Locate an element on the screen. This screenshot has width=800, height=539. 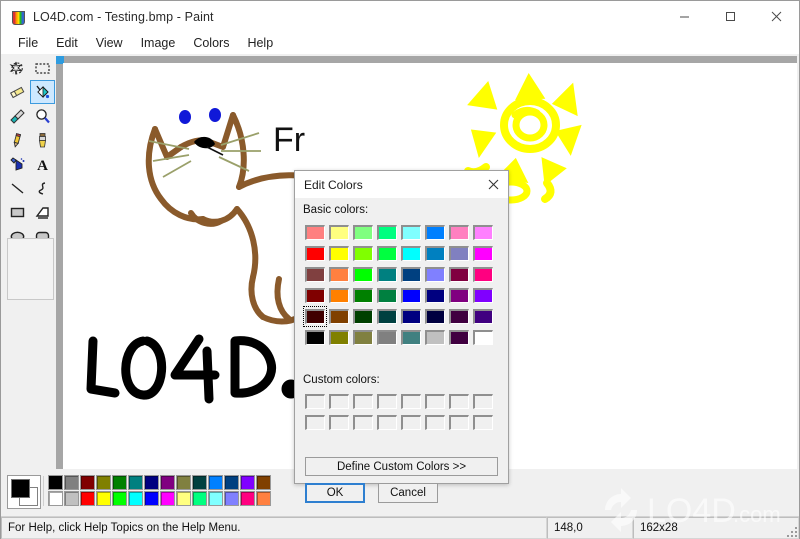
foreground-color-swatch is located at coordinates (20, 488).